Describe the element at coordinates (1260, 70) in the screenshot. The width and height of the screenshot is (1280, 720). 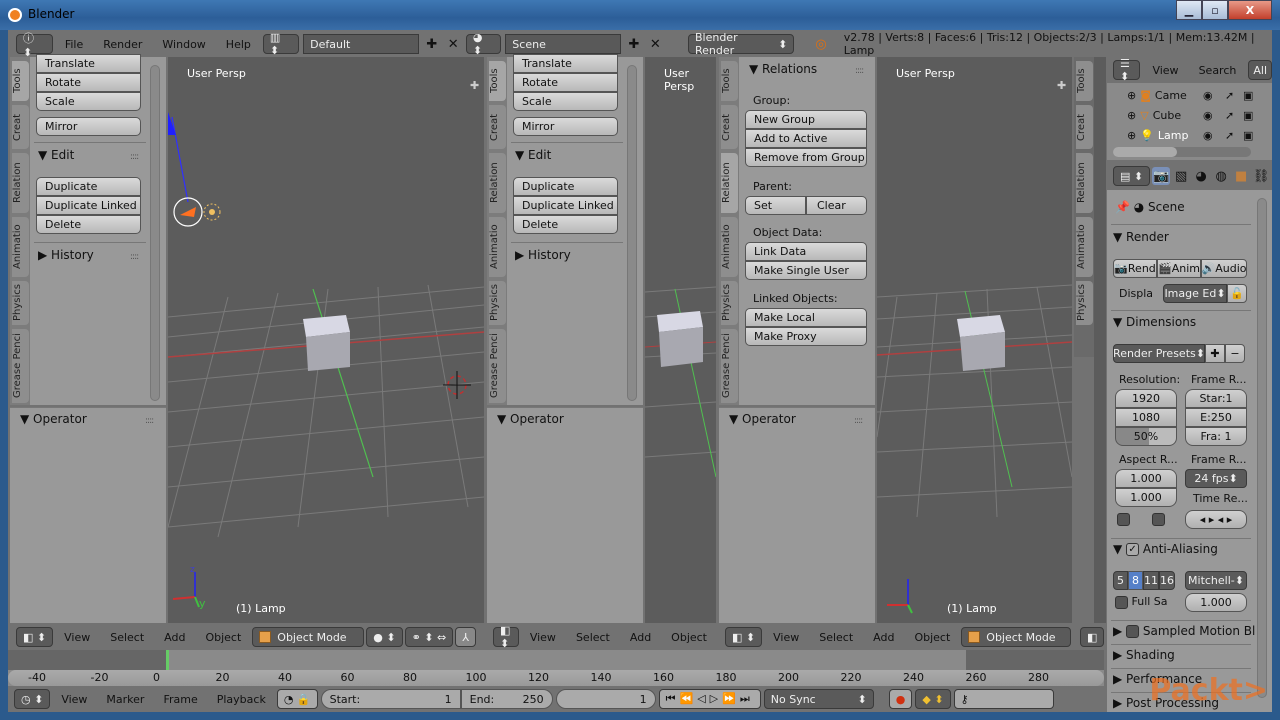
I see `display-mode-select: All` at that location.